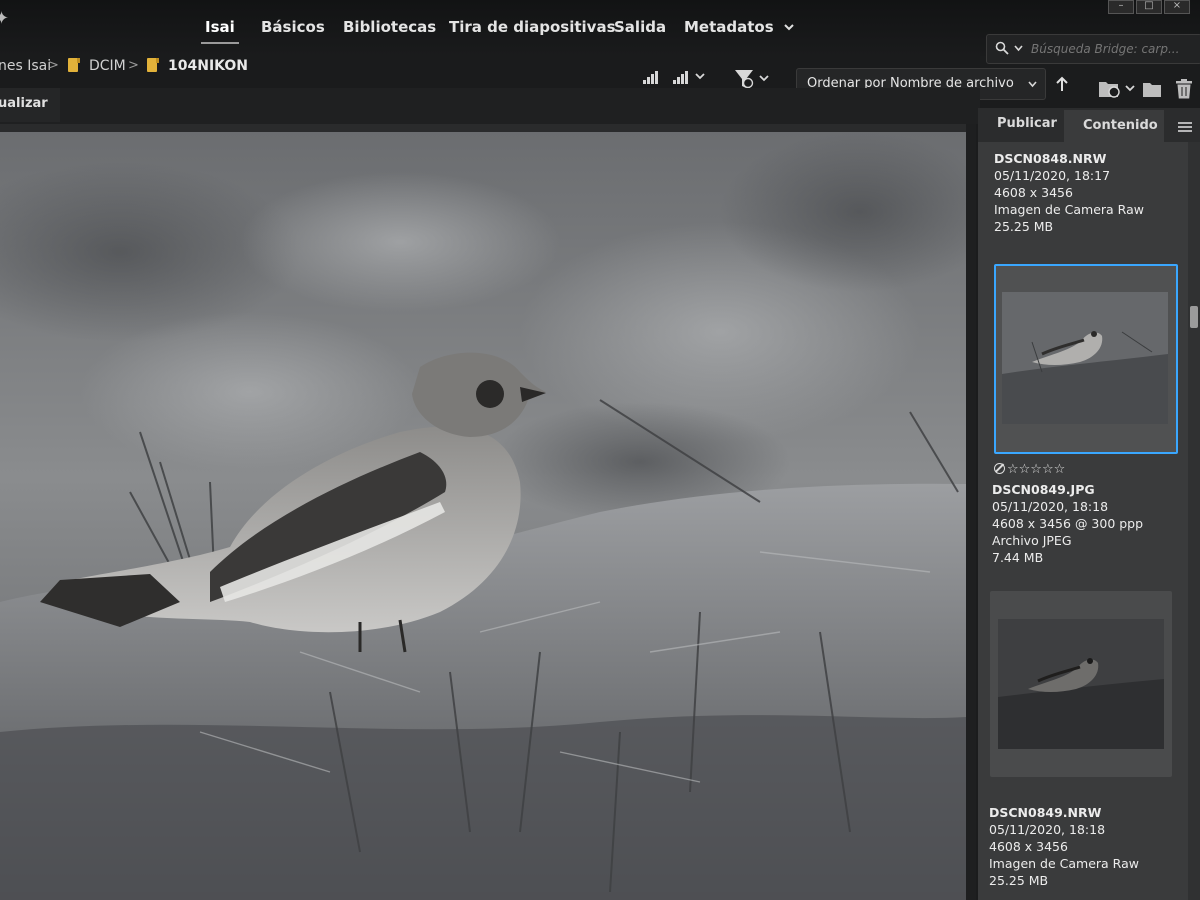 The height and width of the screenshot is (900, 1200). What do you see at coordinates (1121, 7) in the screenshot?
I see `minimize-button: –` at bounding box center [1121, 7].